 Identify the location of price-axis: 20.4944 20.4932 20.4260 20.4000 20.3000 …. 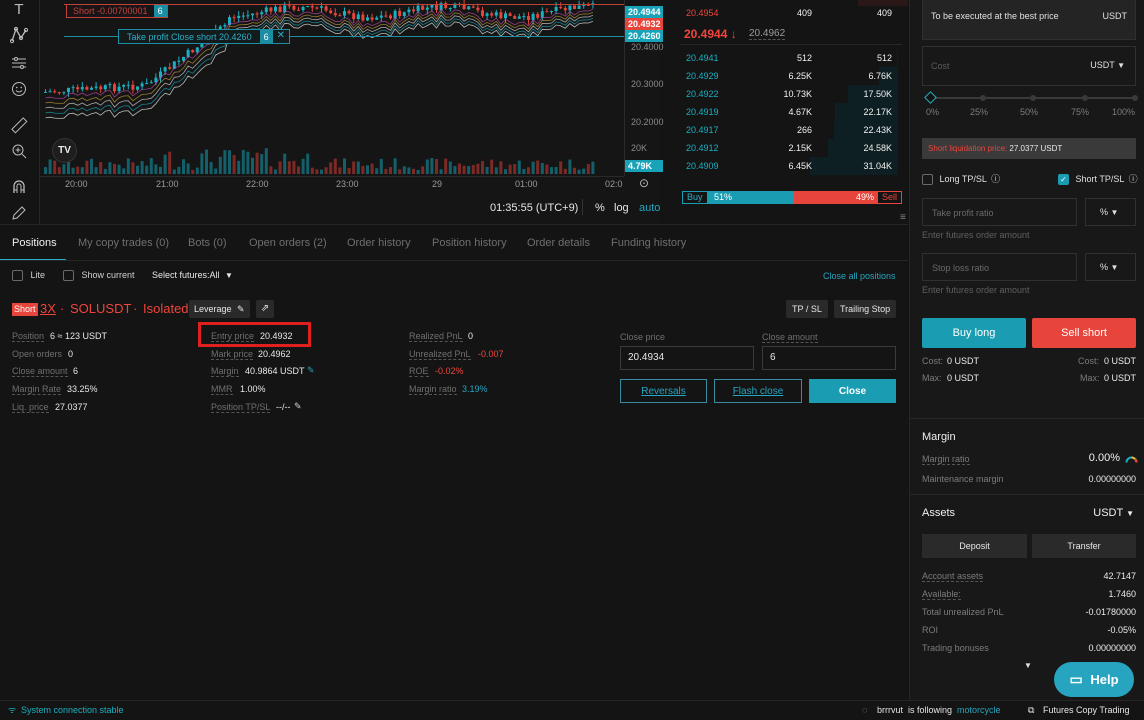
(644, 88).